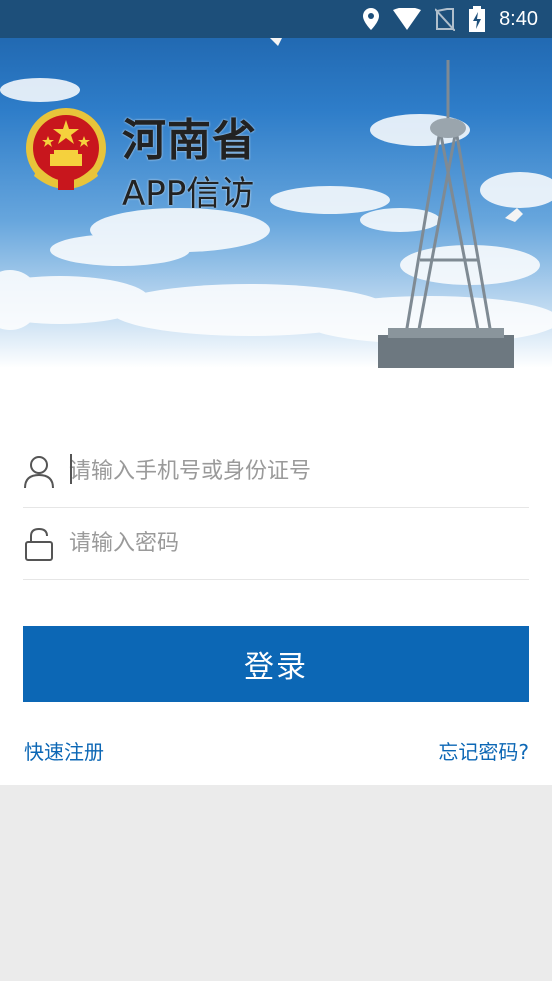 This screenshot has width=552, height=981. I want to click on password-field, so click(276, 544).